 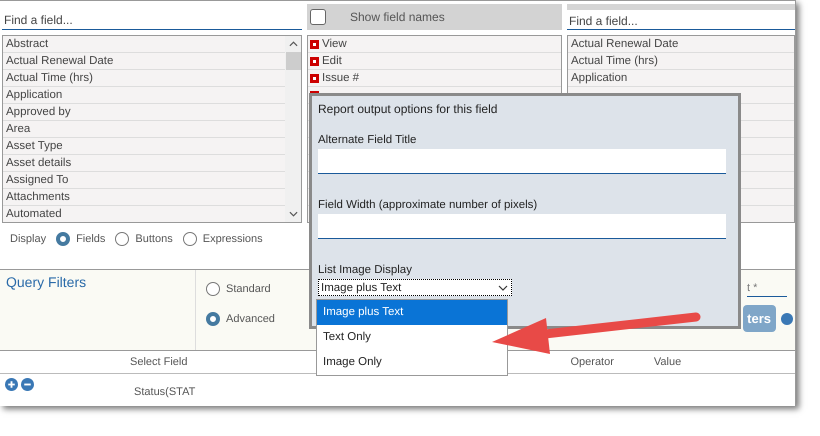 What do you see at coordinates (412, 337) in the screenshot?
I see `dropdown-option: Text Only` at bounding box center [412, 337].